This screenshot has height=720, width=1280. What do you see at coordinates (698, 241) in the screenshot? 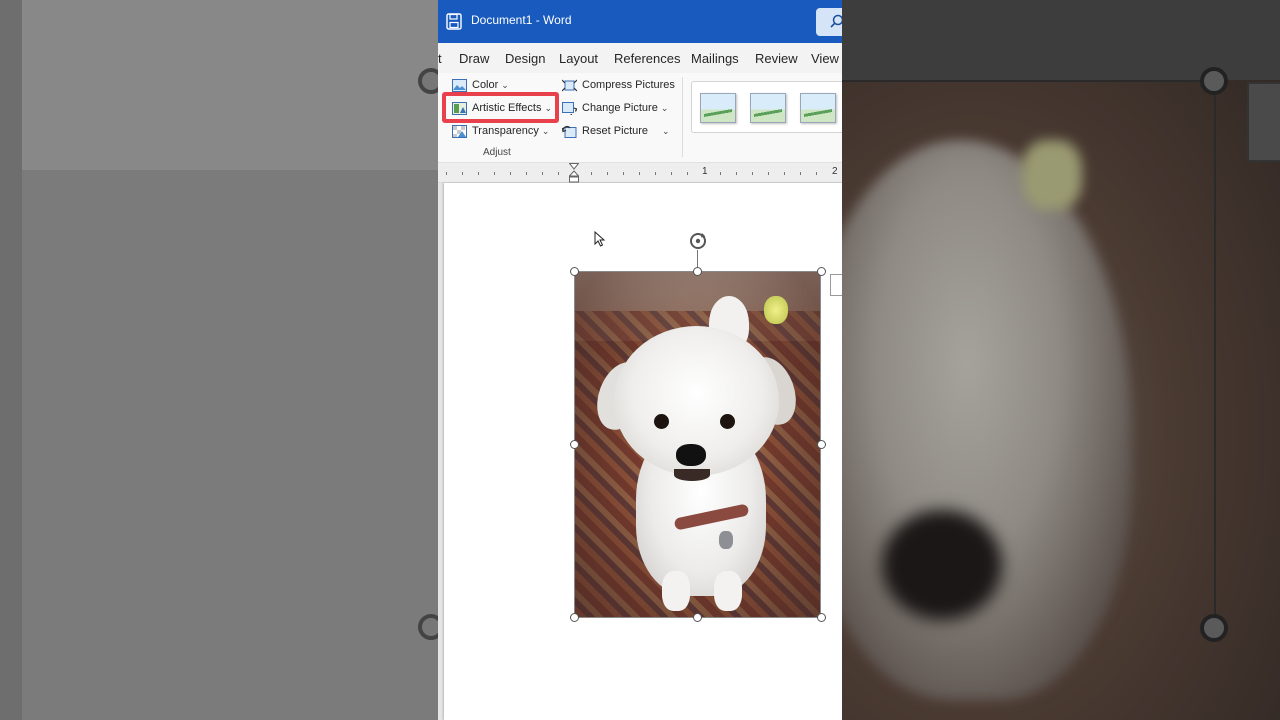
I see `rotate-handle-icon` at bounding box center [698, 241].